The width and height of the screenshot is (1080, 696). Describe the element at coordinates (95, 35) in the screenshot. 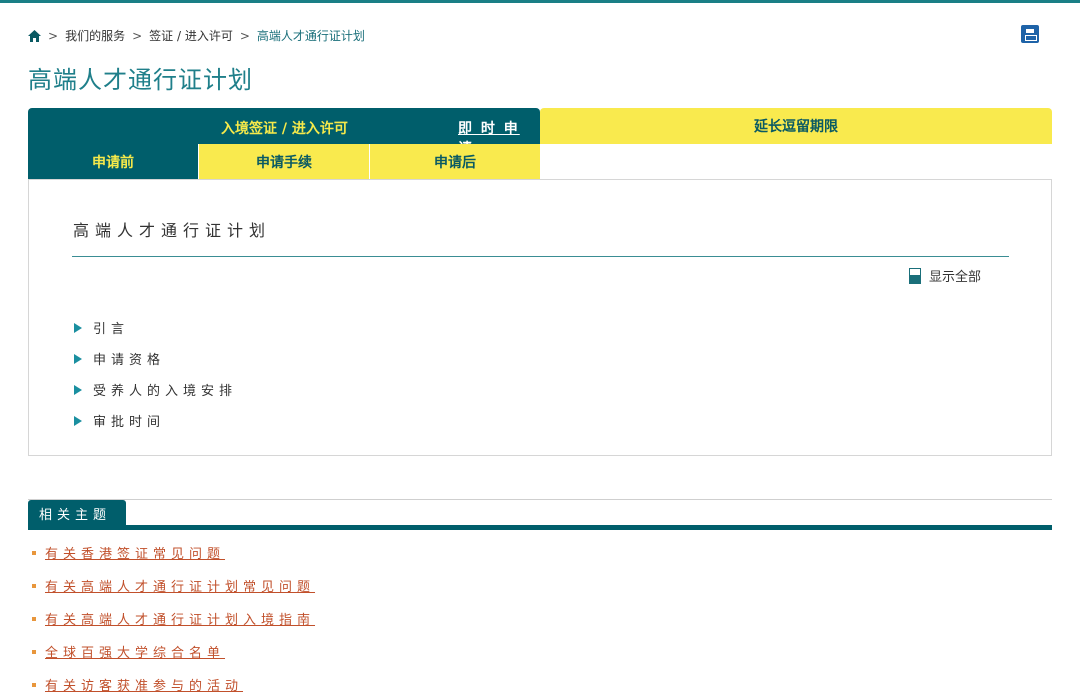

I see `breadcrumb-services: 我们的服务` at that location.